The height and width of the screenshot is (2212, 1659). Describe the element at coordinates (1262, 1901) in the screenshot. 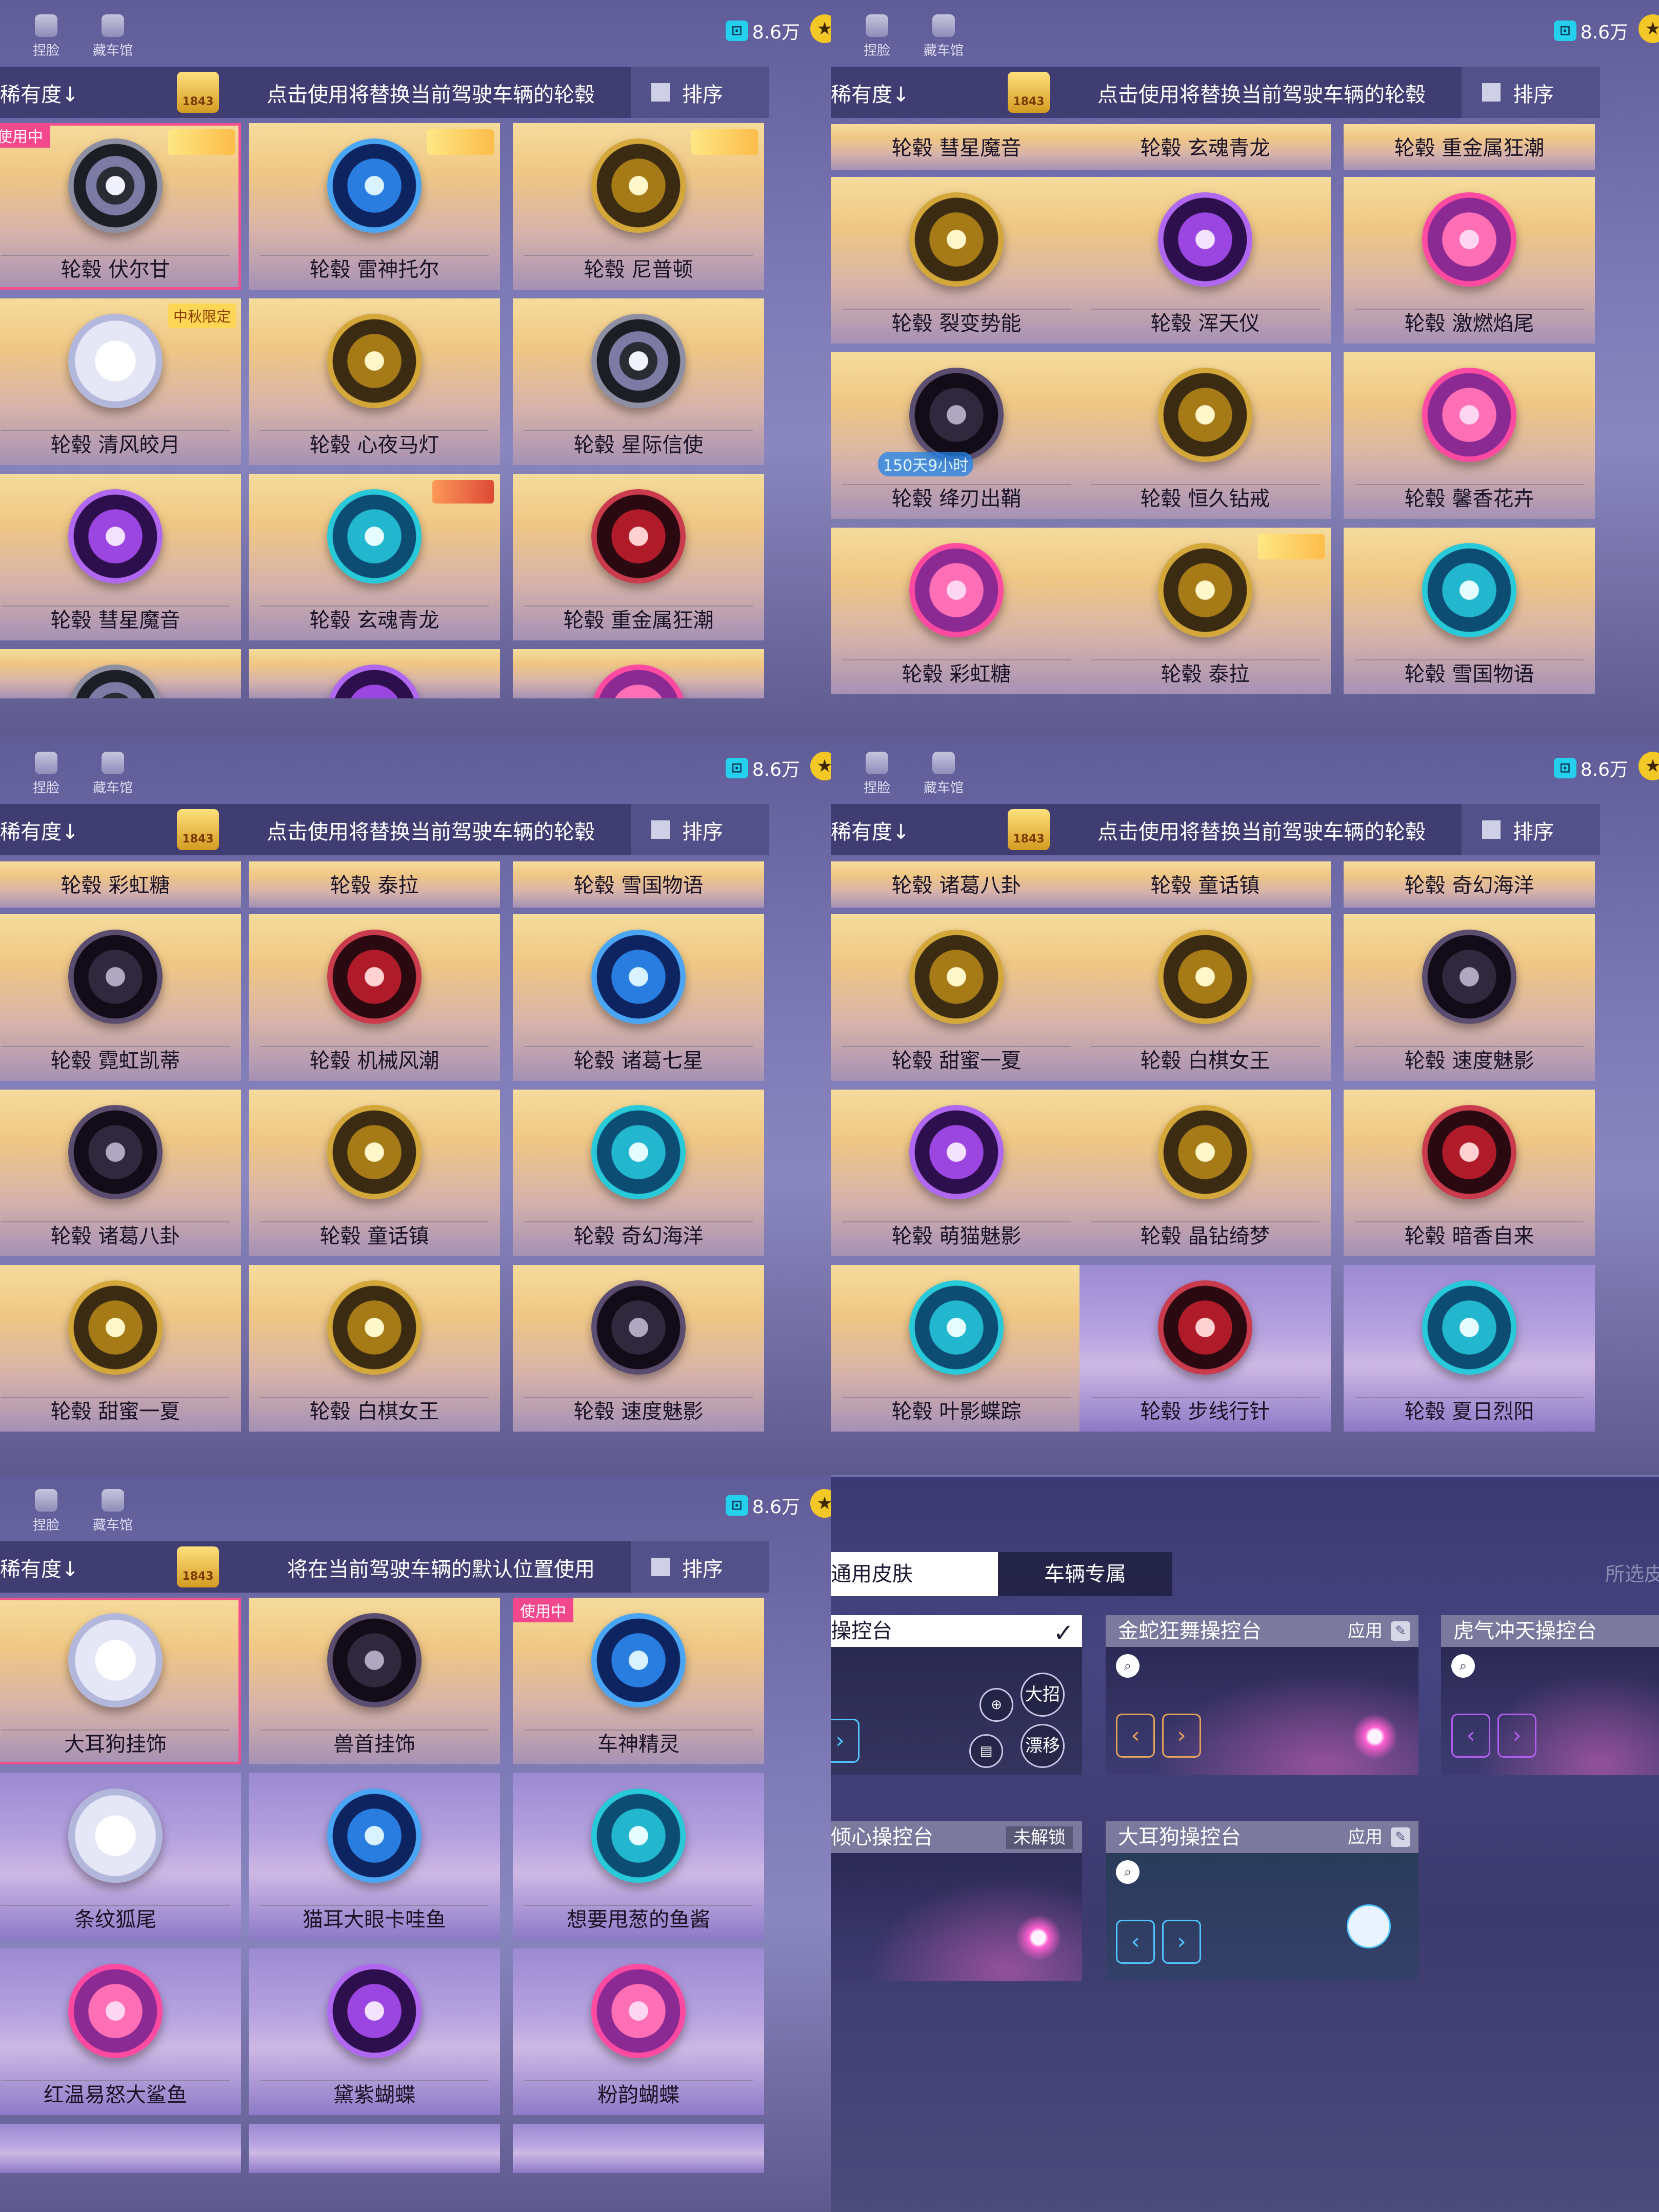

I see `console-skin-card: 大耳狗操控台 应用 ✎ ⌕ ‹ ›` at that location.